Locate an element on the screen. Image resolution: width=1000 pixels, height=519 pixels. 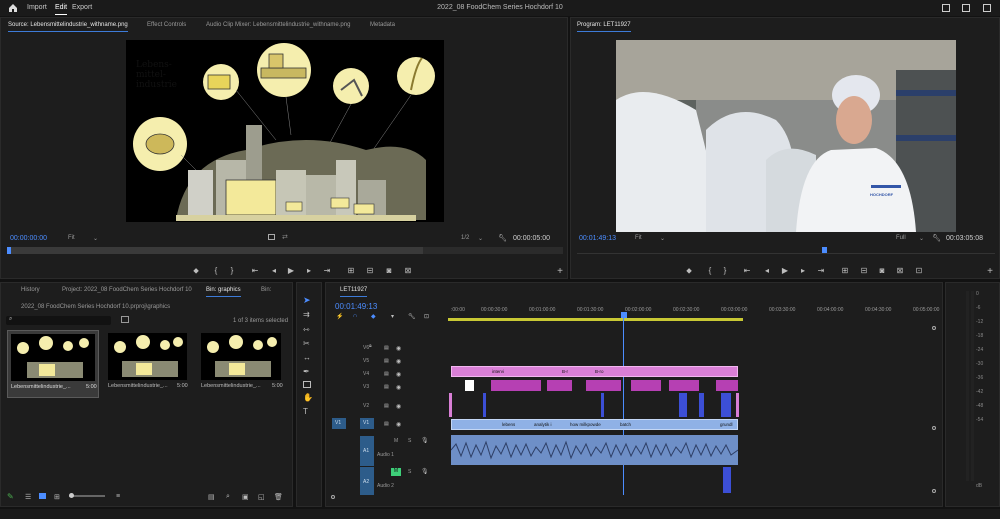
new-item-icon: ◱ is located at coordinates (261, 497).